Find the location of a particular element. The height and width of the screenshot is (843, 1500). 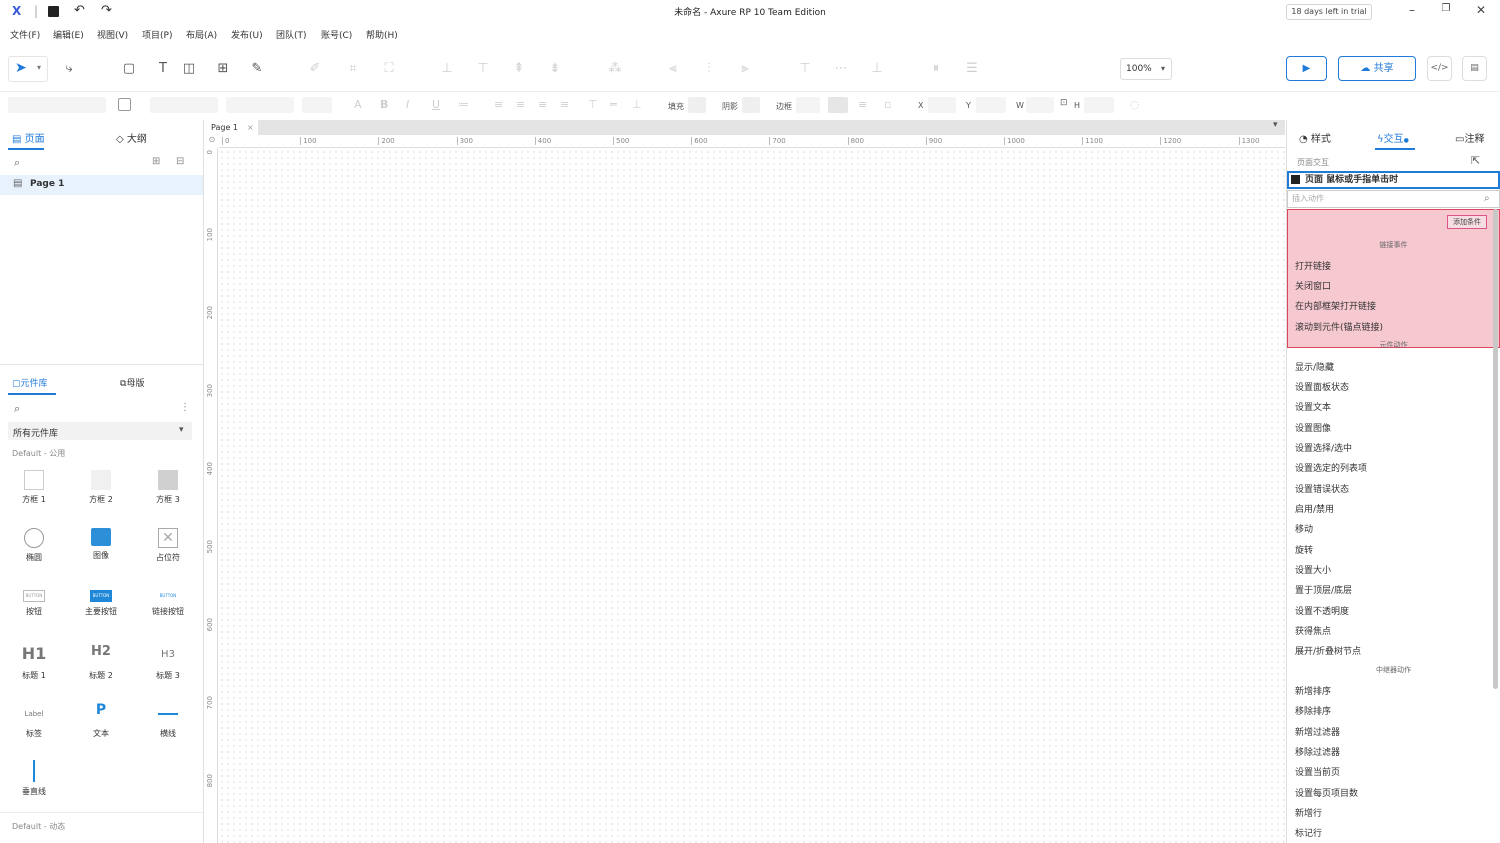

menu-edit: 编辑(E) is located at coordinates (68, 34).